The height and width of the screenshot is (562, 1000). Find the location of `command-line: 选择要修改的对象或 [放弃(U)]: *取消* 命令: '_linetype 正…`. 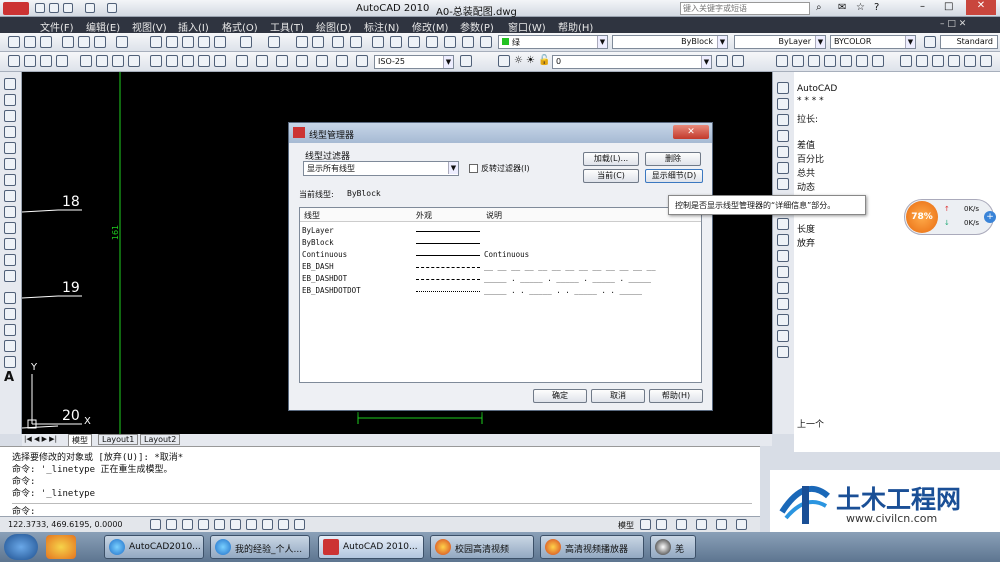

command-line: 选择要修改的对象或 [放弃(U)]: *取消* 命令: '_linetype 正… is located at coordinates (380, 481).